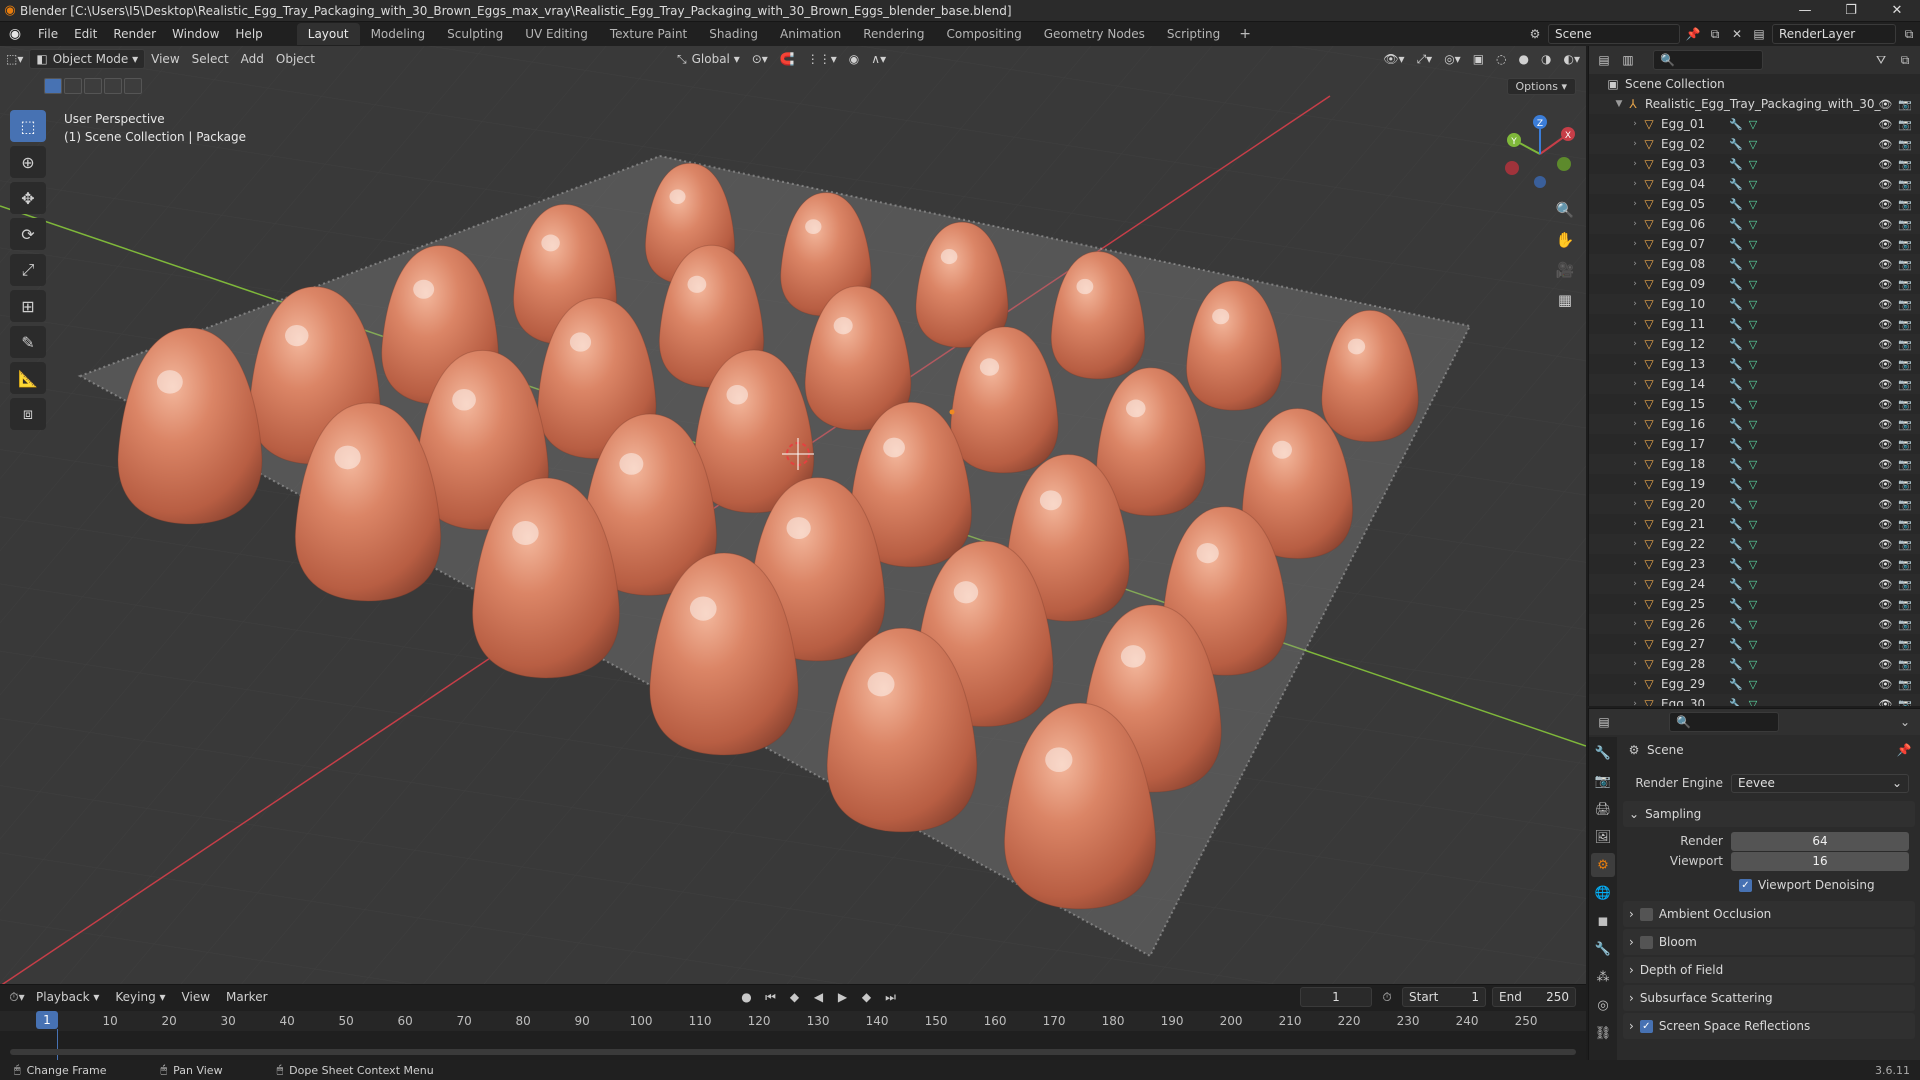 This screenshot has height=1080, width=1920. I want to click on select-new-icon, so click(53, 86).